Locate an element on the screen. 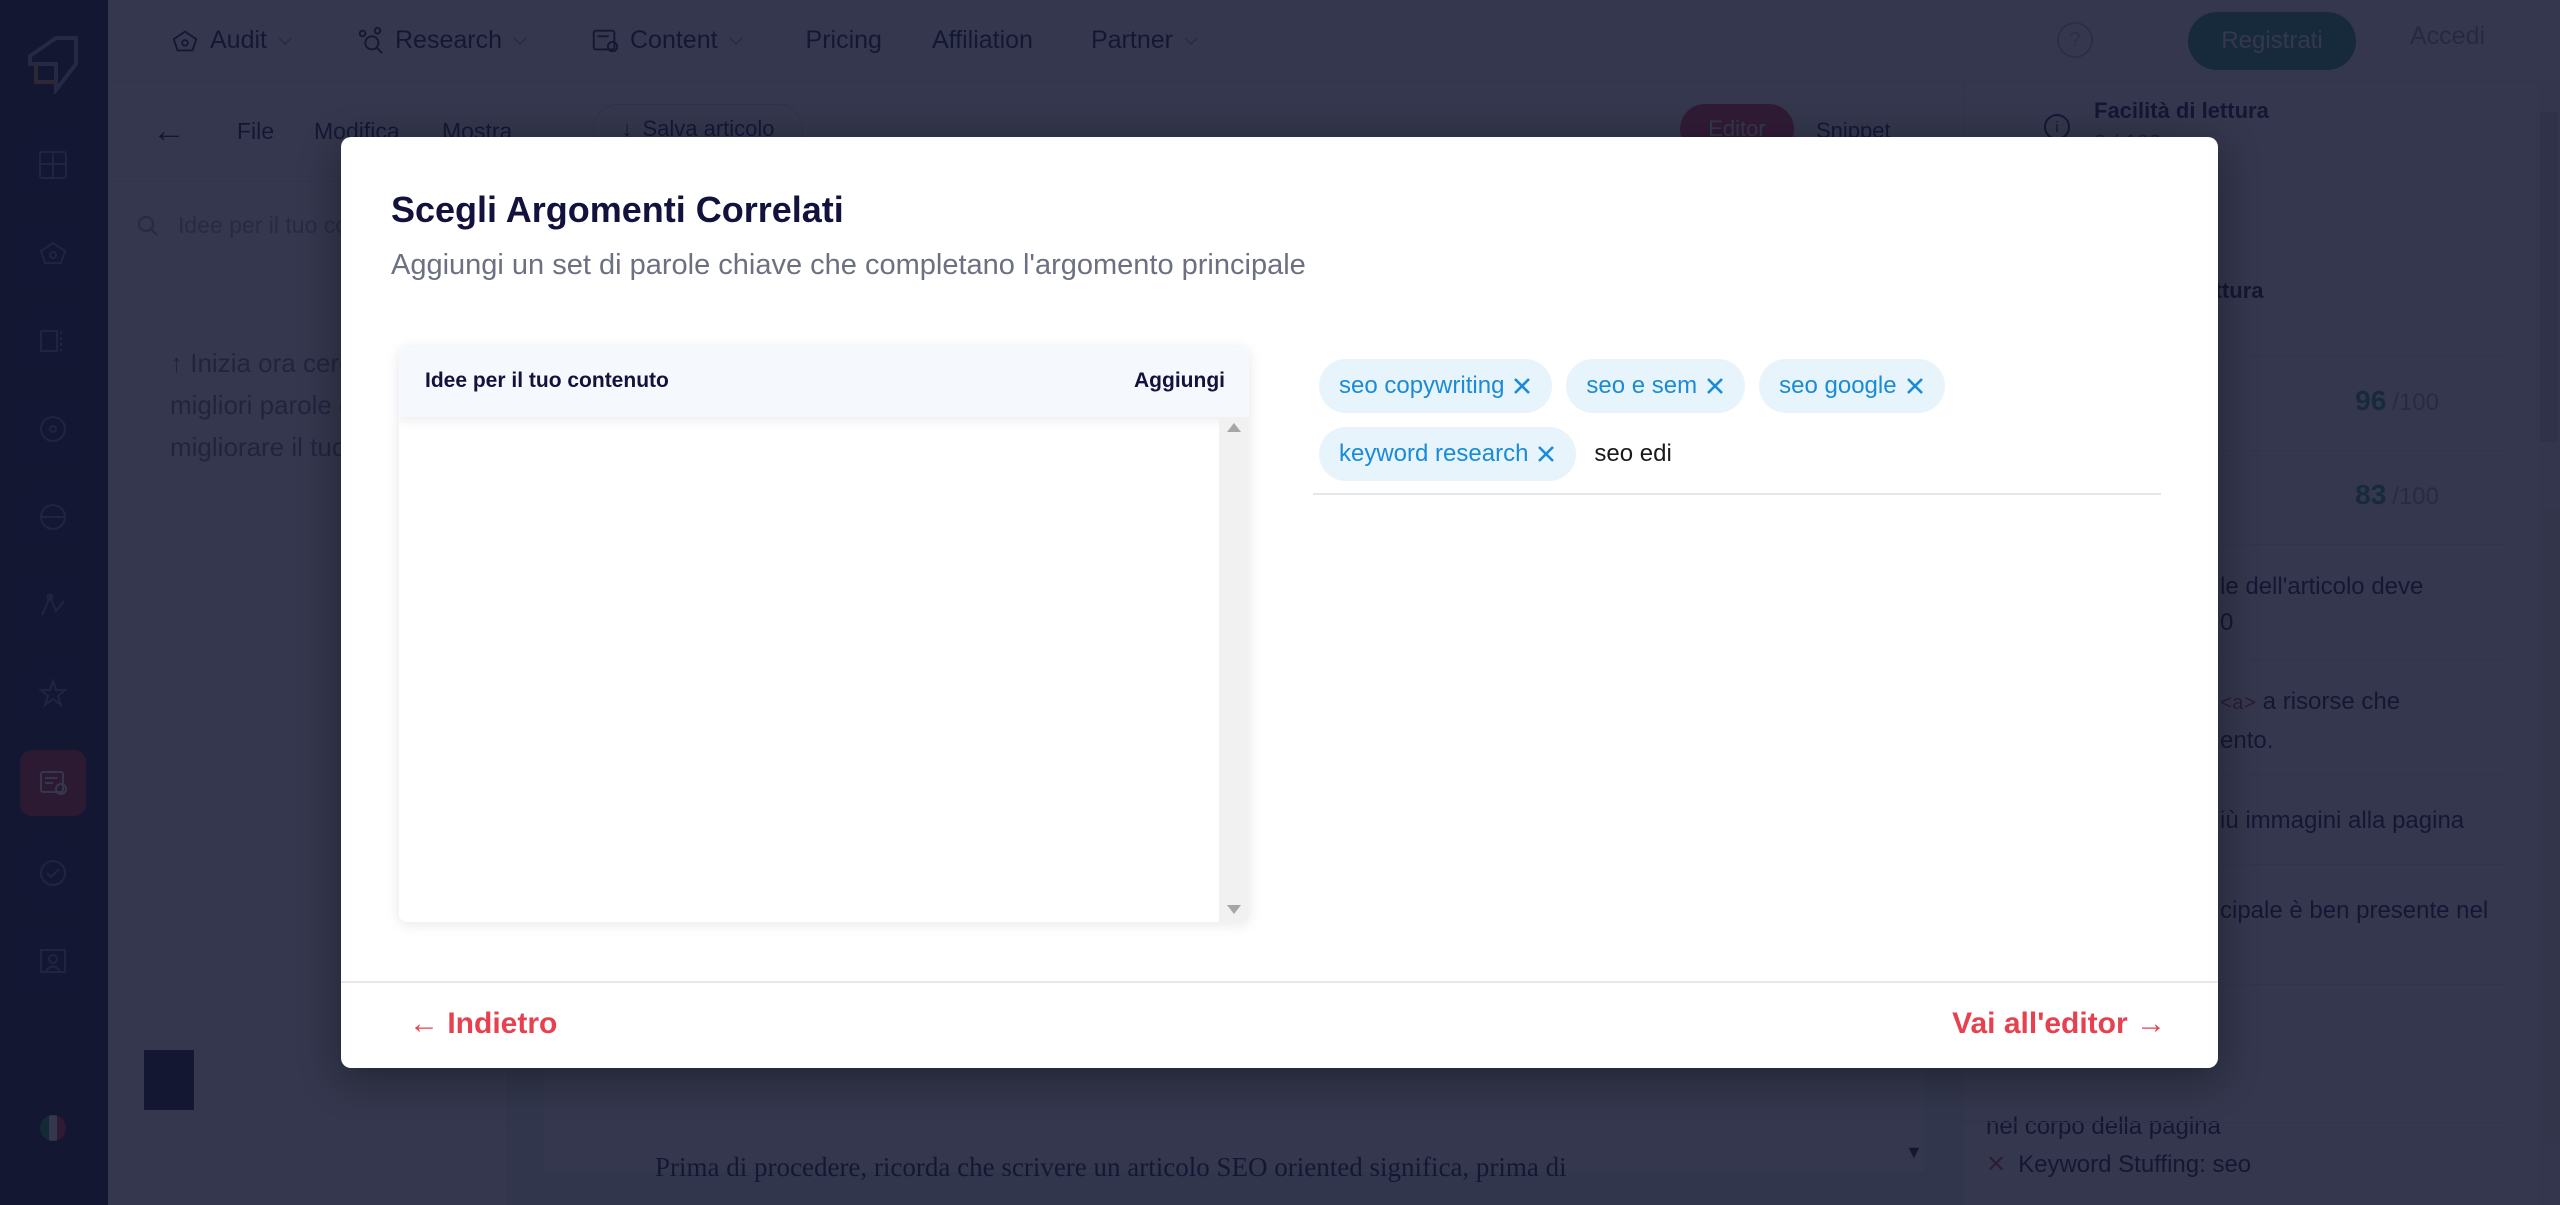 The width and height of the screenshot is (2560, 1205). keyword-tag: keyword research is located at coordinates (1448, 454).